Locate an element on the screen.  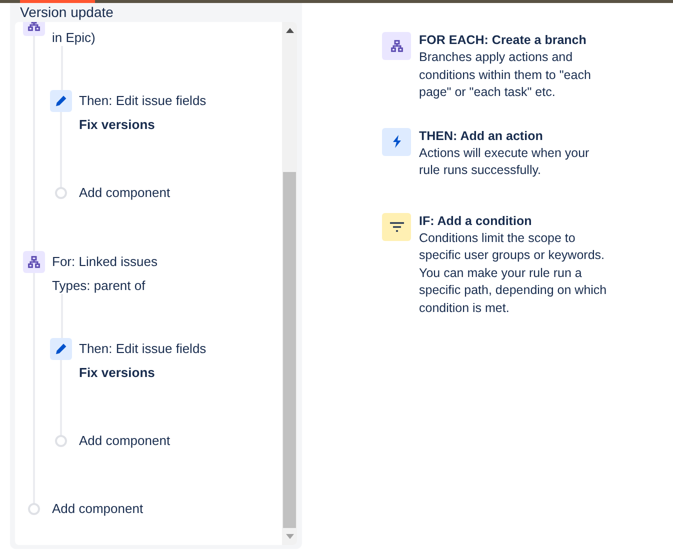
up-arrow-icon is located at coordinates (290, 30).